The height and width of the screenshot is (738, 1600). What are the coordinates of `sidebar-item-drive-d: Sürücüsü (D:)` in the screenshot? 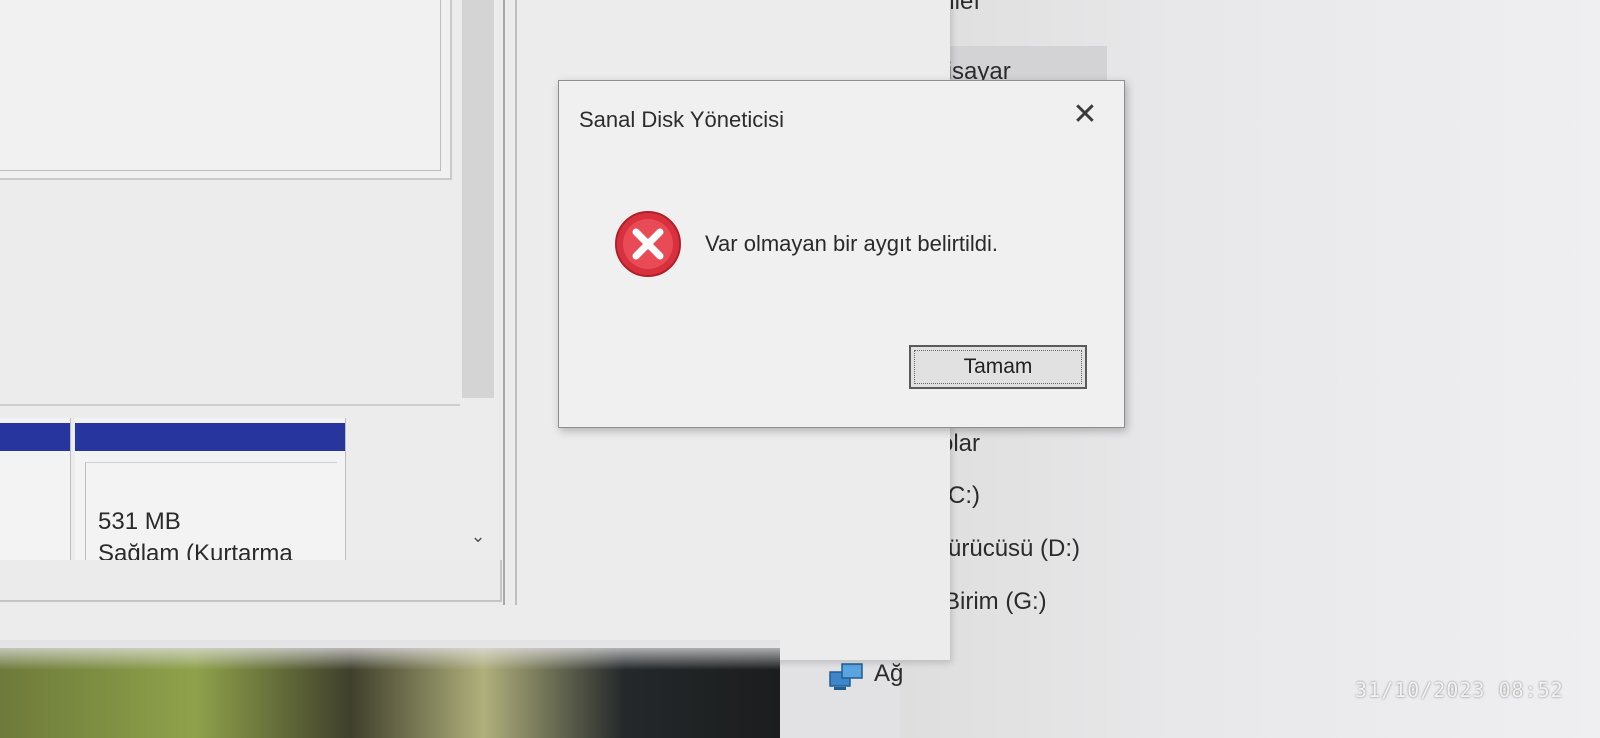 It's located at (1006, 549).